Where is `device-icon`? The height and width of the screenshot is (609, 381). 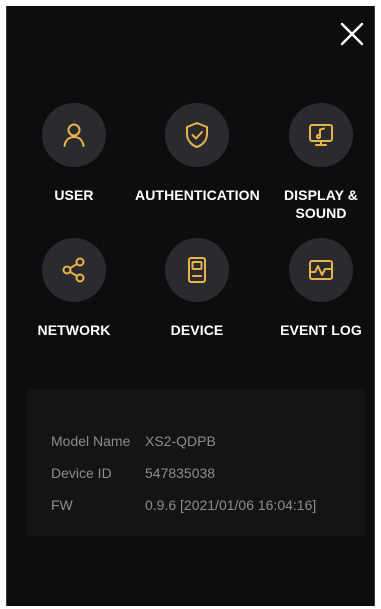 device-icon is located at coordinates (197, 270).